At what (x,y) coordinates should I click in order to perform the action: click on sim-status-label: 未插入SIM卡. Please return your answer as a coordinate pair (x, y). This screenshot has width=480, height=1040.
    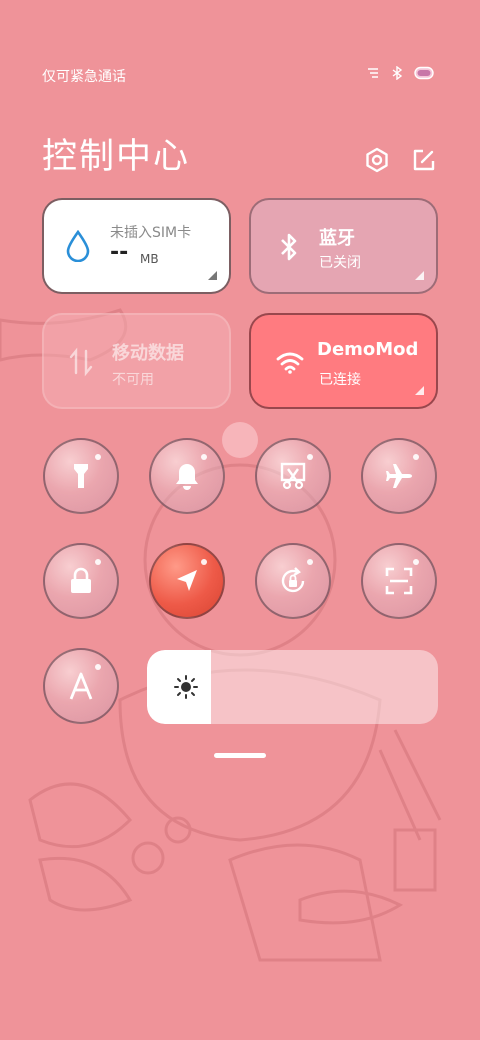
    Looking at the image, I should click on (151, 233).